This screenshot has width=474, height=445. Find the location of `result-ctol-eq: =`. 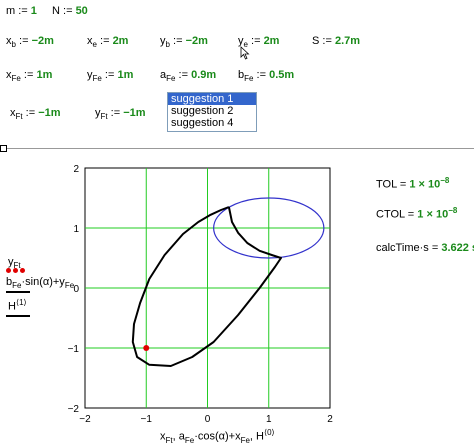

result-ctol-eq: = is located at coordinates (411, 214).